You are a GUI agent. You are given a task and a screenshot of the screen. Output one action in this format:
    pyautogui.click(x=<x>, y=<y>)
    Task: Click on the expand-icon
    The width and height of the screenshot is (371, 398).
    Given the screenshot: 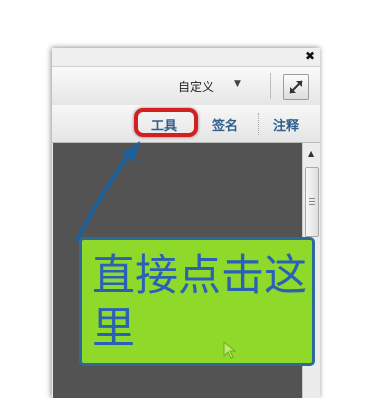 What is the action you would take?
    pyautogui.click(x=296, y=87)
    